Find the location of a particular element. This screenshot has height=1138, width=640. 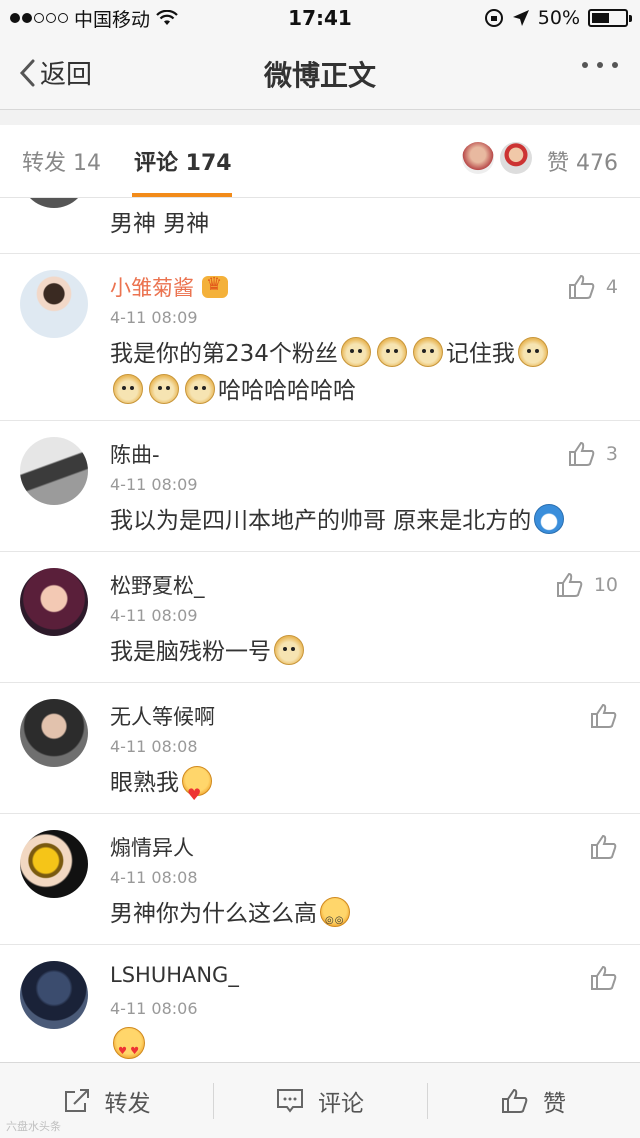

comment-button: 评论 is located at coordinates (320, 1100).